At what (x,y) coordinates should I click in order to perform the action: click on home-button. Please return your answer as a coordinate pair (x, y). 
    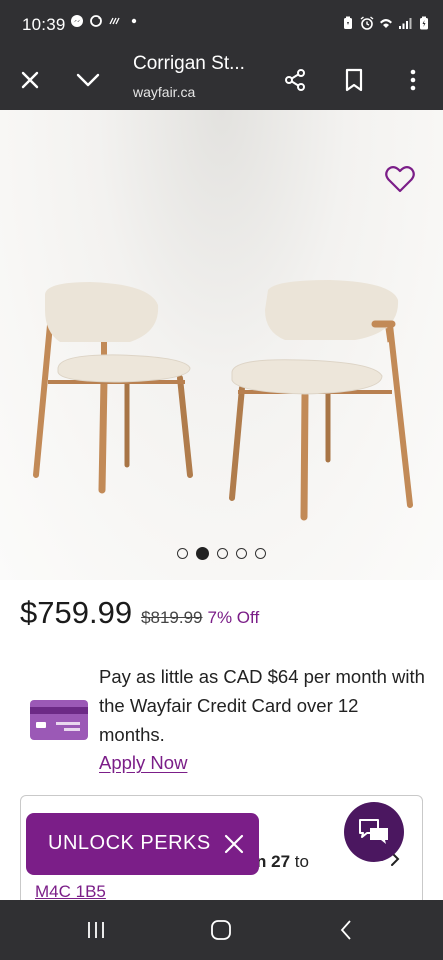
    Looking at the image, I should click on (221, 930).